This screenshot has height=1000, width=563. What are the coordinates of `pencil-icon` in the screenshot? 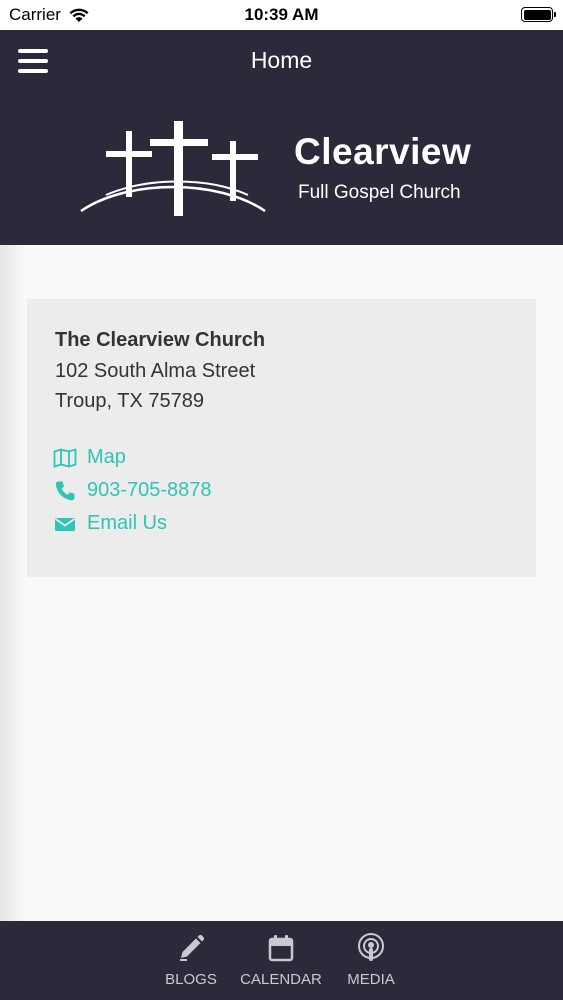 It's located at (191, 948).